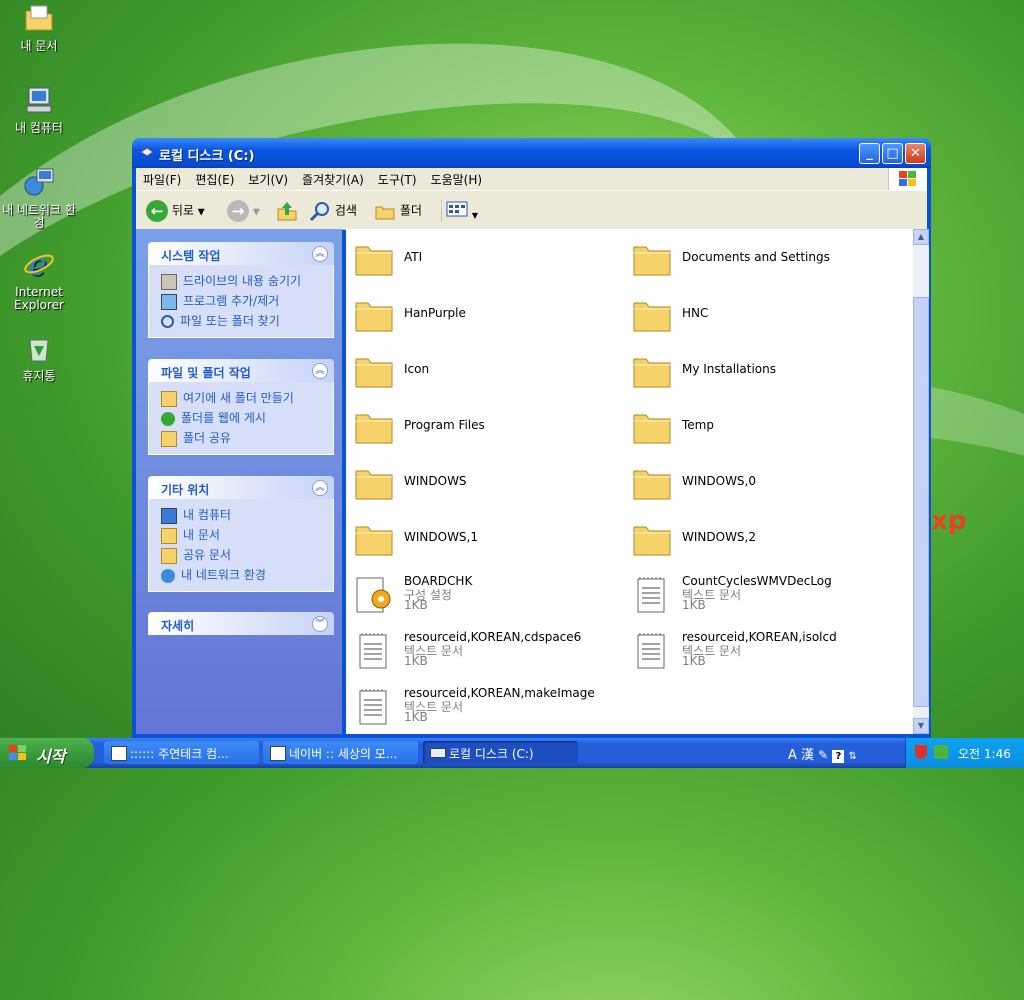 The image size is (1024, 1000). I want to click on file-item: resourceid,KOREAN,makeImage 텍스트 문서 1KB, so click(489, 707).